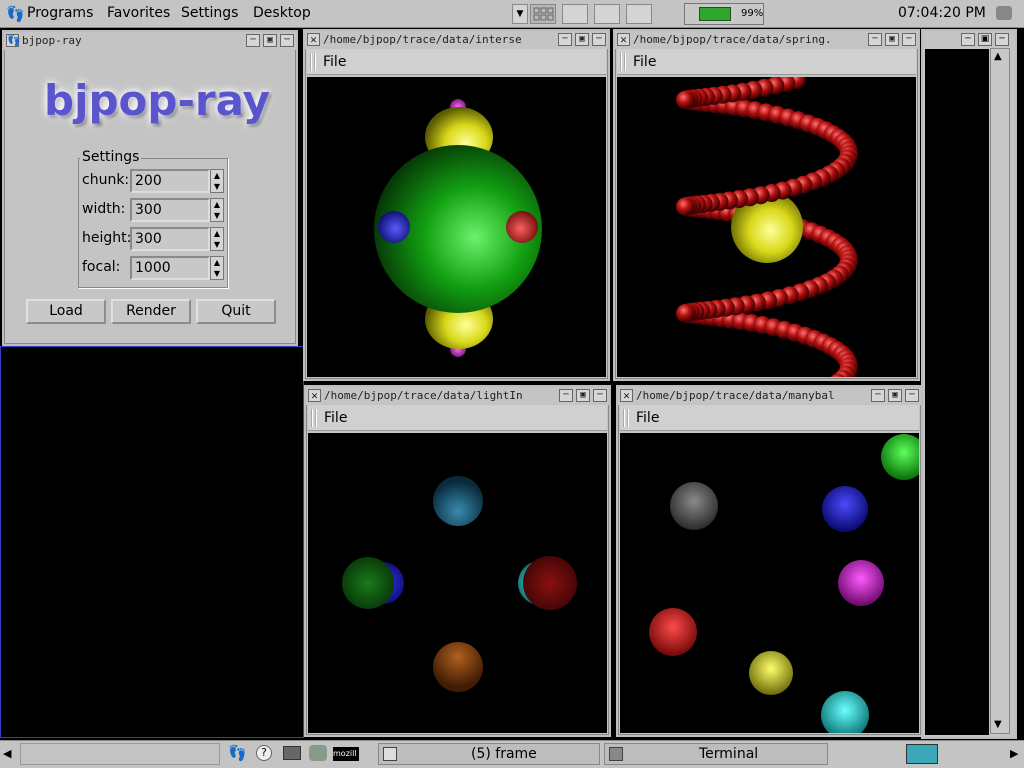 Image resolution: width=1024 pixels, height=768 pixels. I want to click on foot-launcher-icon: 👣, so click(237, 753).